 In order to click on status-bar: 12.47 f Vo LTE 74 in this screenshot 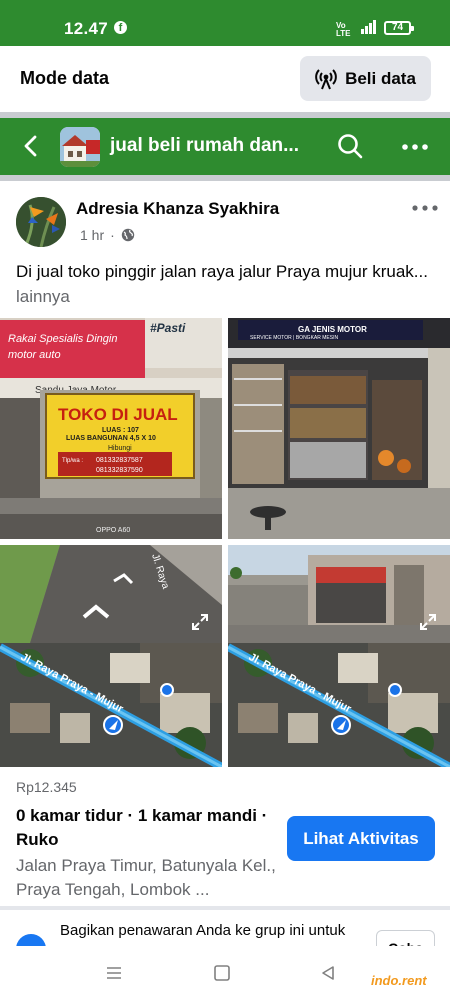, I will do `click(225, 23)`.